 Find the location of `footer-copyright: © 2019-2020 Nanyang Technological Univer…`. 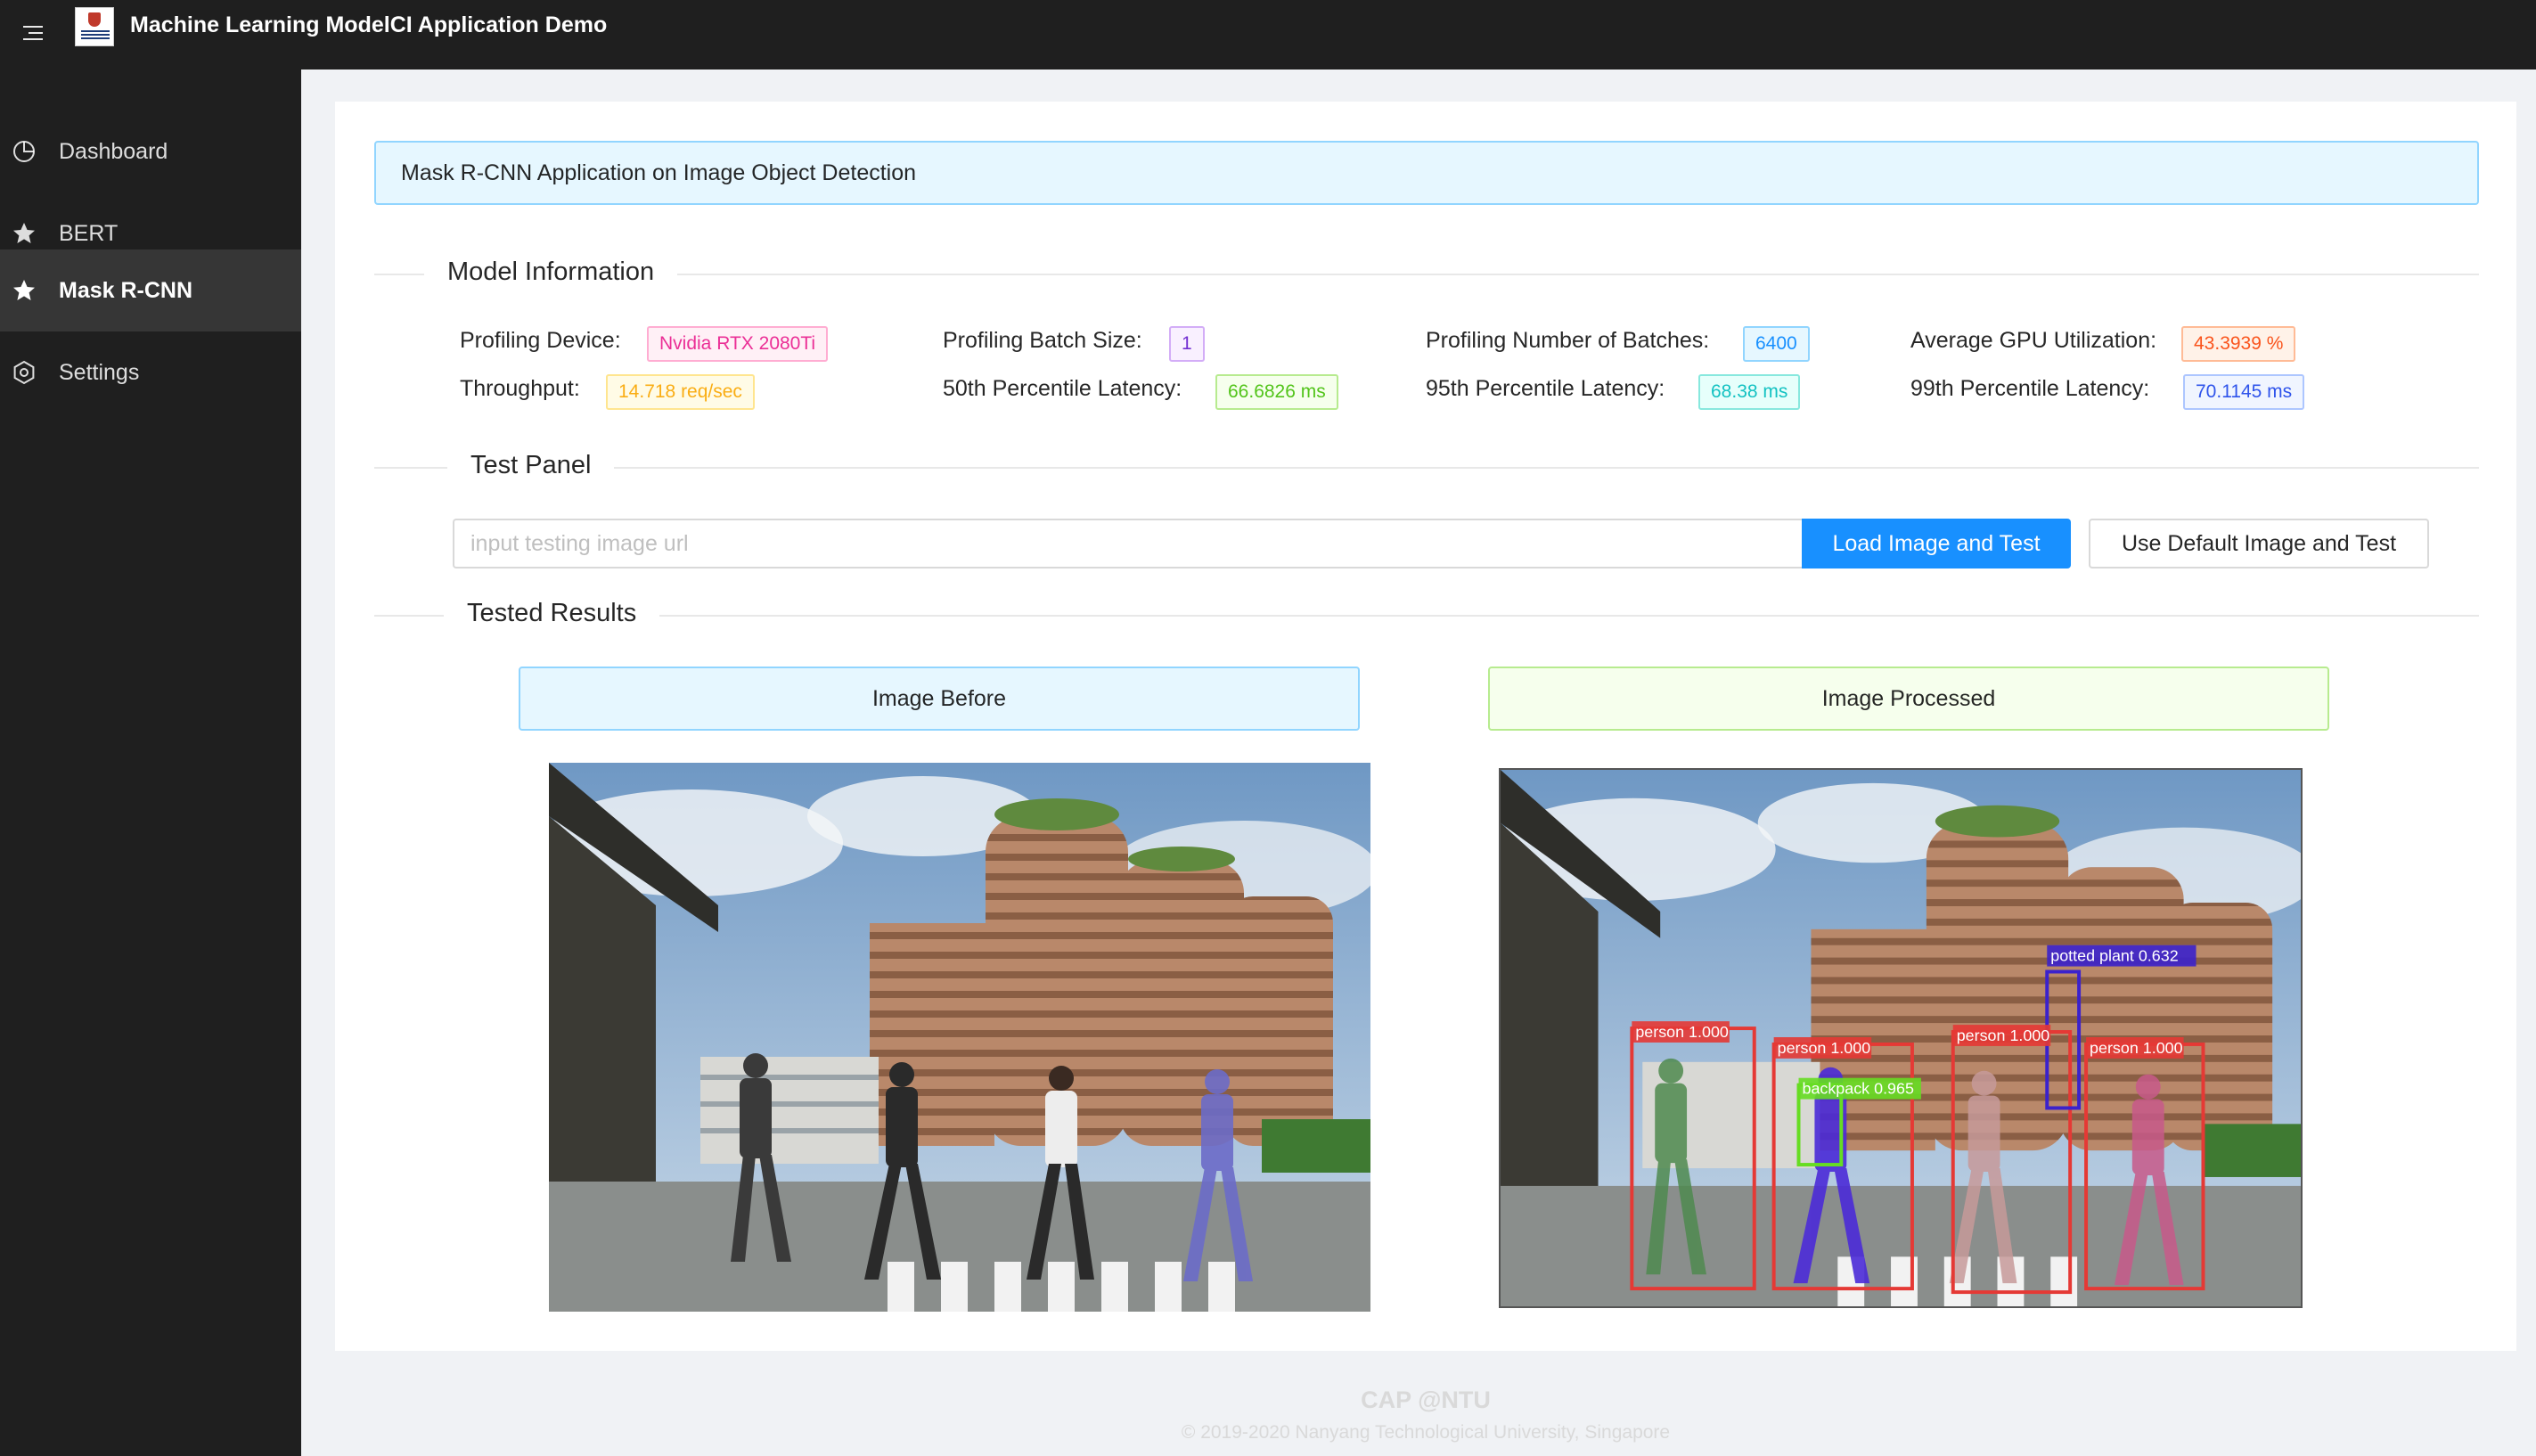

footer-copyright: © 2019-2020 Nanyang Technological Univer… is located at coordinates (1426, 1432).